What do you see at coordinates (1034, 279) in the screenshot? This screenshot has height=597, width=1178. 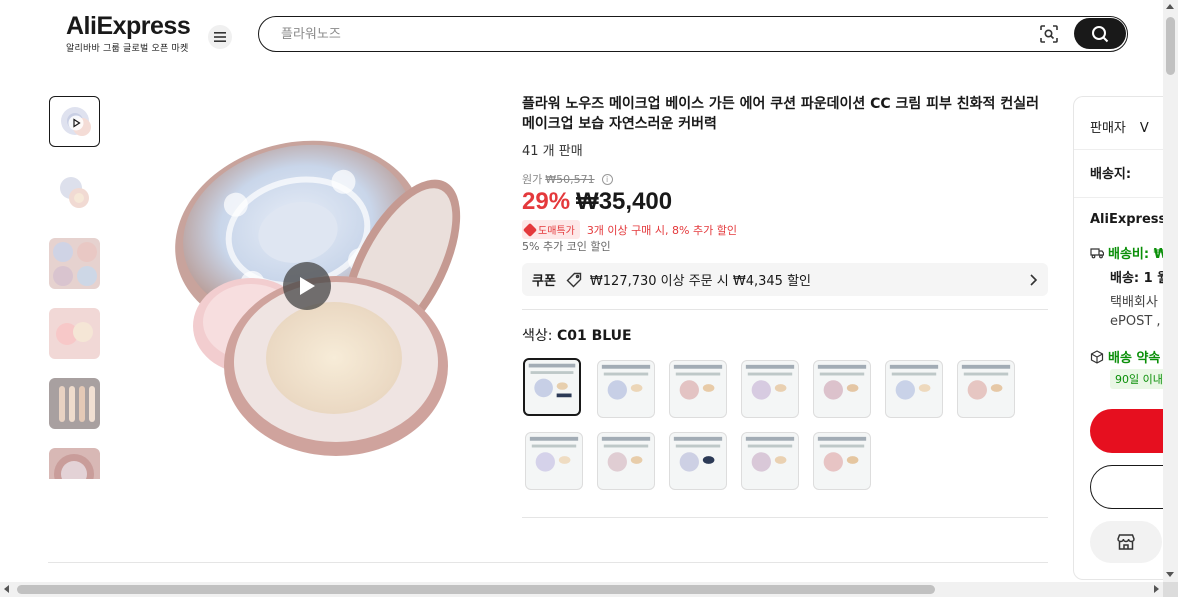 I see `chevron-right-icon` at bounding box center [1034, 279].